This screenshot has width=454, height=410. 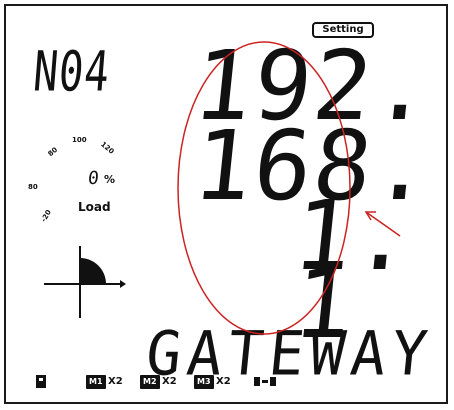 What do you see at coordinates (289, 354) in the screenshot?
I see `parameter-label: GATEWAY` at bounding box center [289, 354].